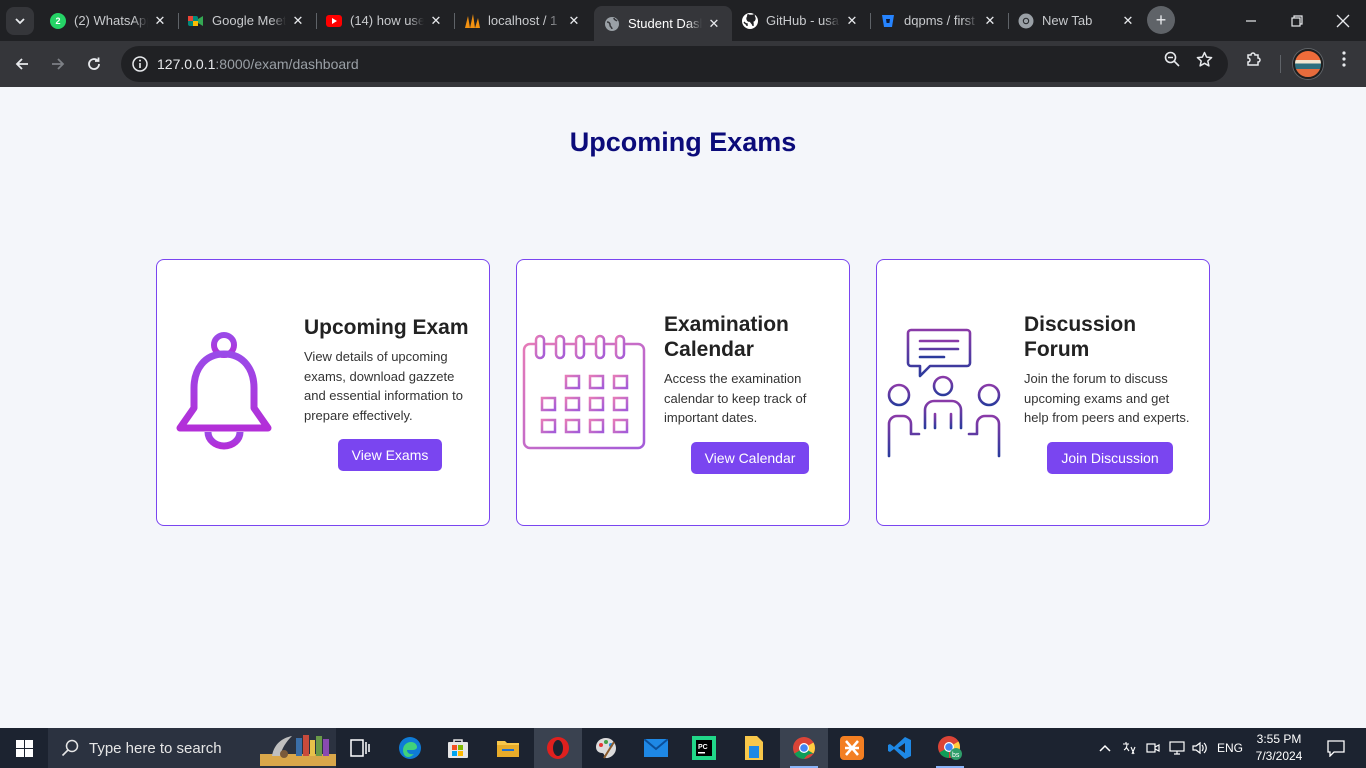  I want to click on chrome-profile-icon: bs, so click(950, 748).